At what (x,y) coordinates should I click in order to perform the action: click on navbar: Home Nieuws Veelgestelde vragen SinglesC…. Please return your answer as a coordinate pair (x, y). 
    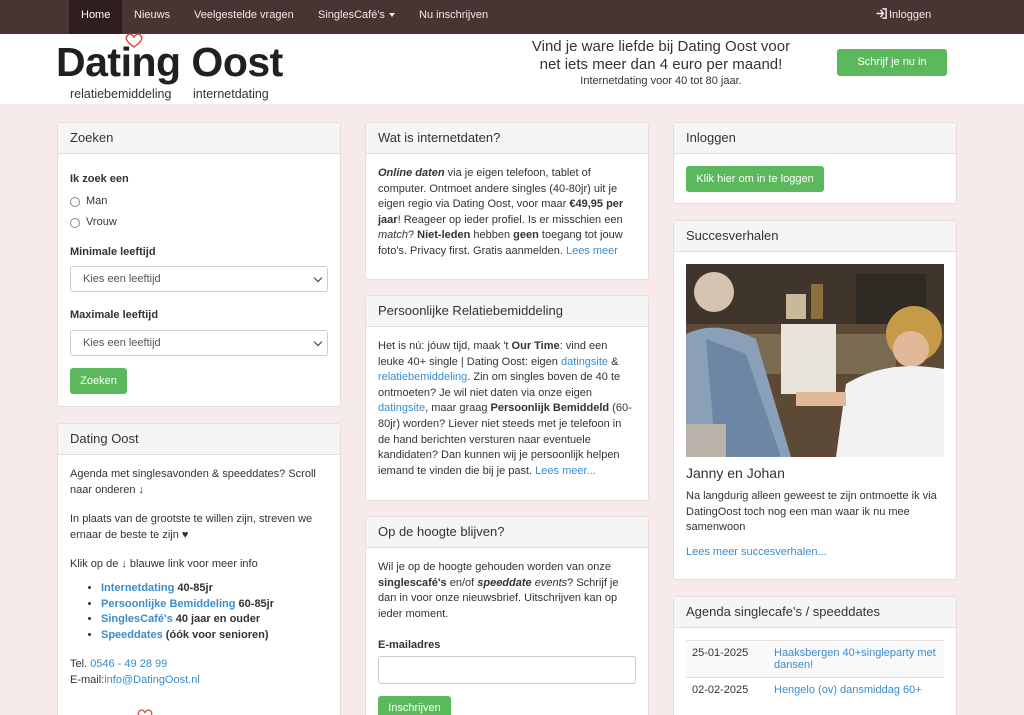
    Looking at the image, I should click on (512, 17).